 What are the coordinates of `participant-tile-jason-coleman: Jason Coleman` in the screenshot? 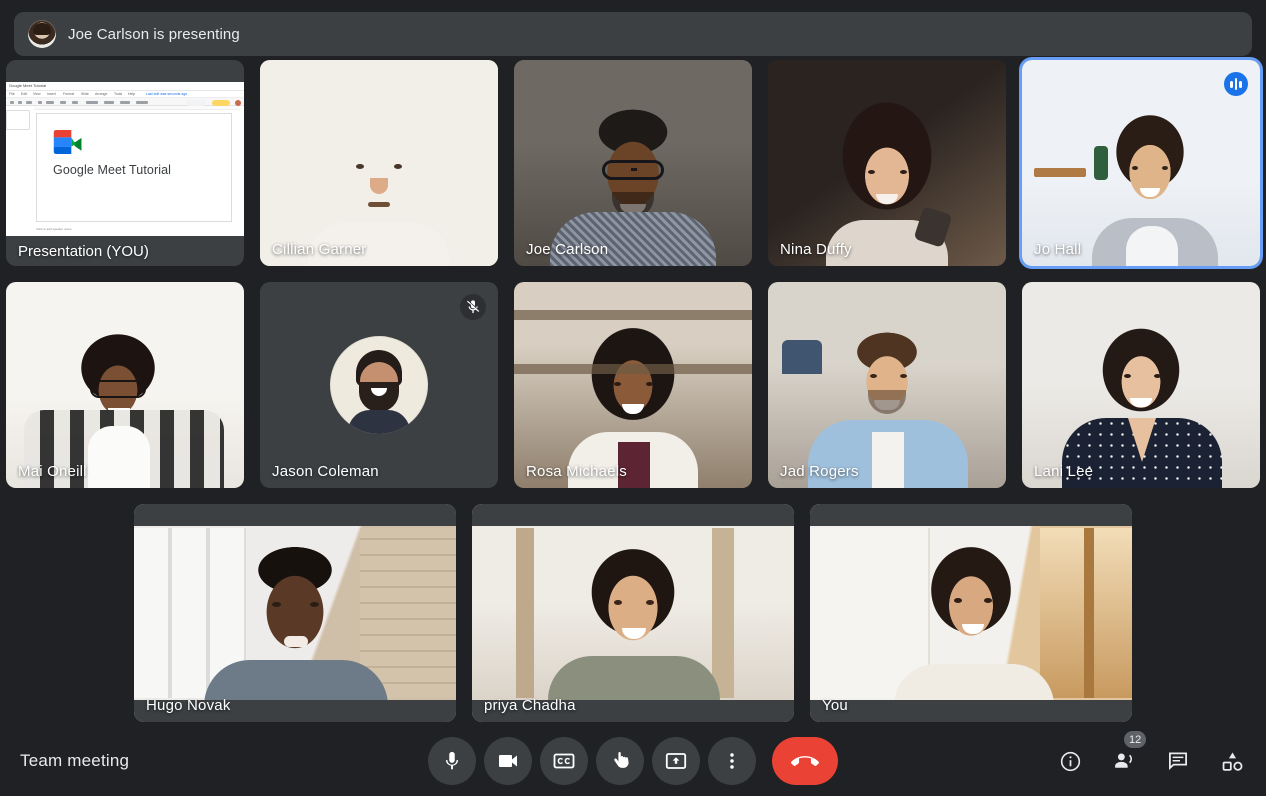 It's located at (379, 385).